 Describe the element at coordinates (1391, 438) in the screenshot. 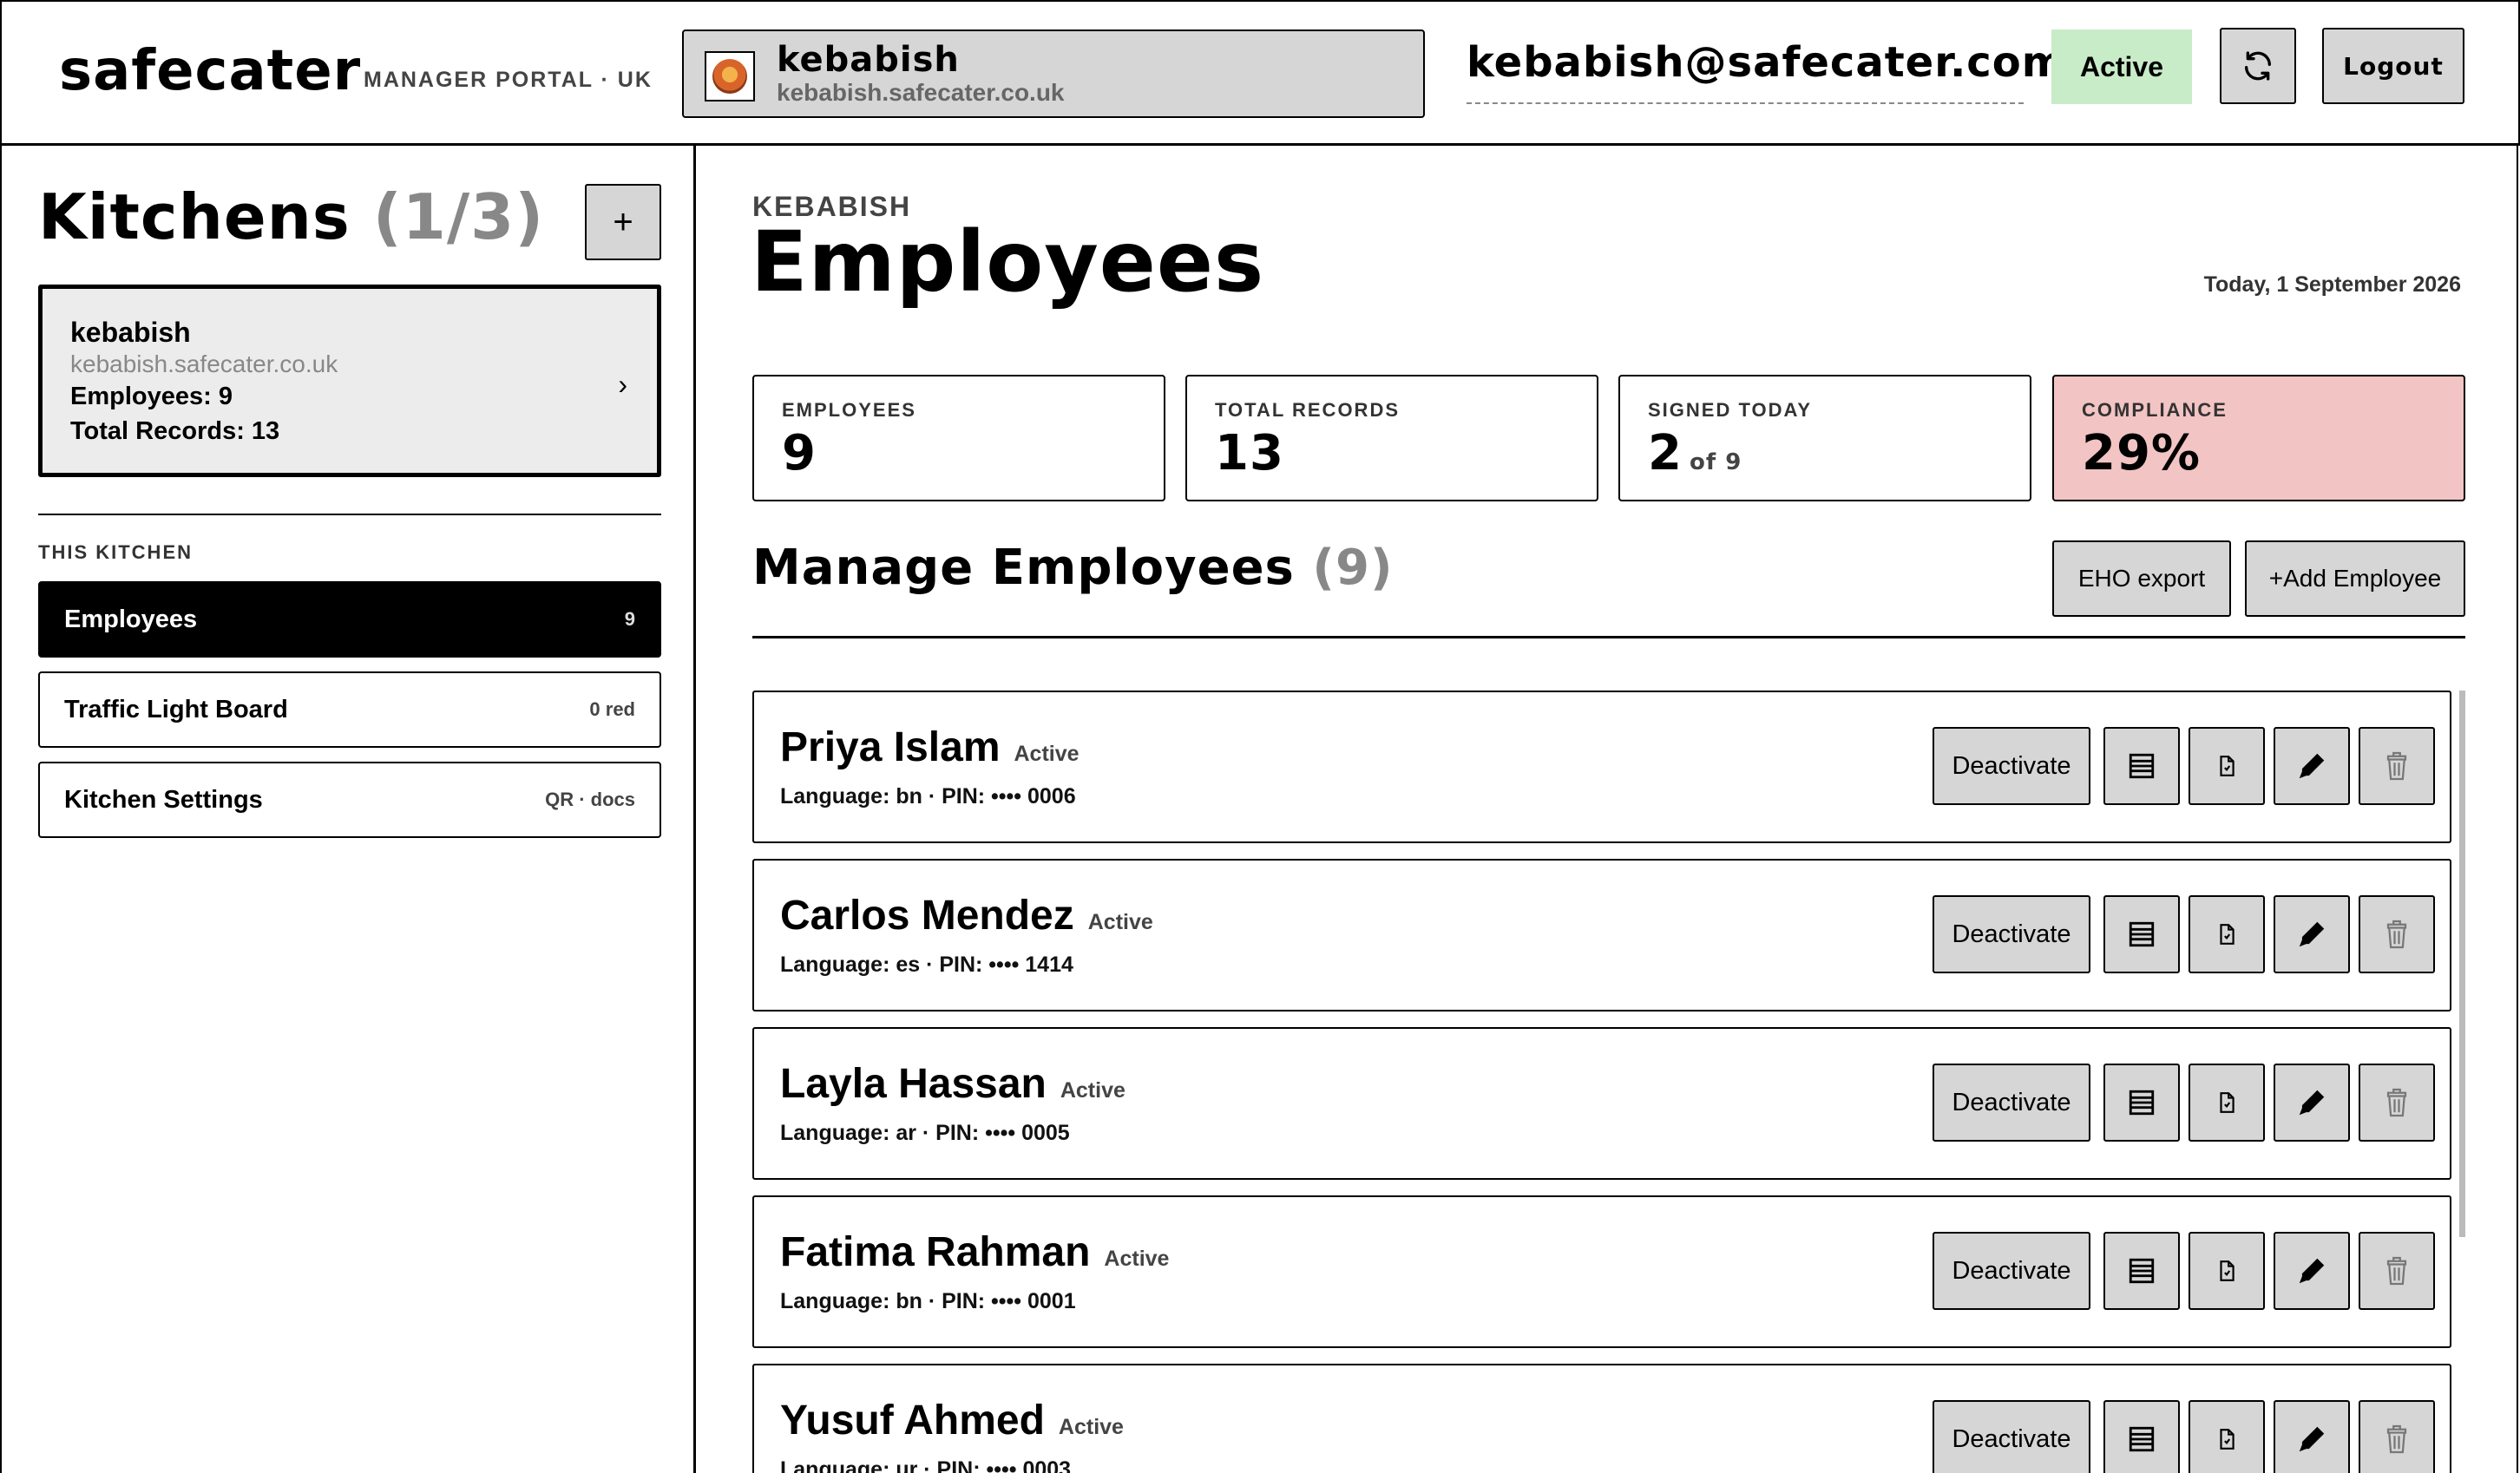

I see `stat-card-total-records: TOTAL RECORDS 13` at that location.